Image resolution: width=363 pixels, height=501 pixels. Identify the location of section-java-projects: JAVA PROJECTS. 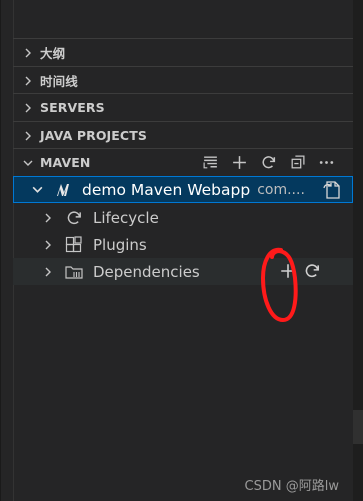
(183, 135).